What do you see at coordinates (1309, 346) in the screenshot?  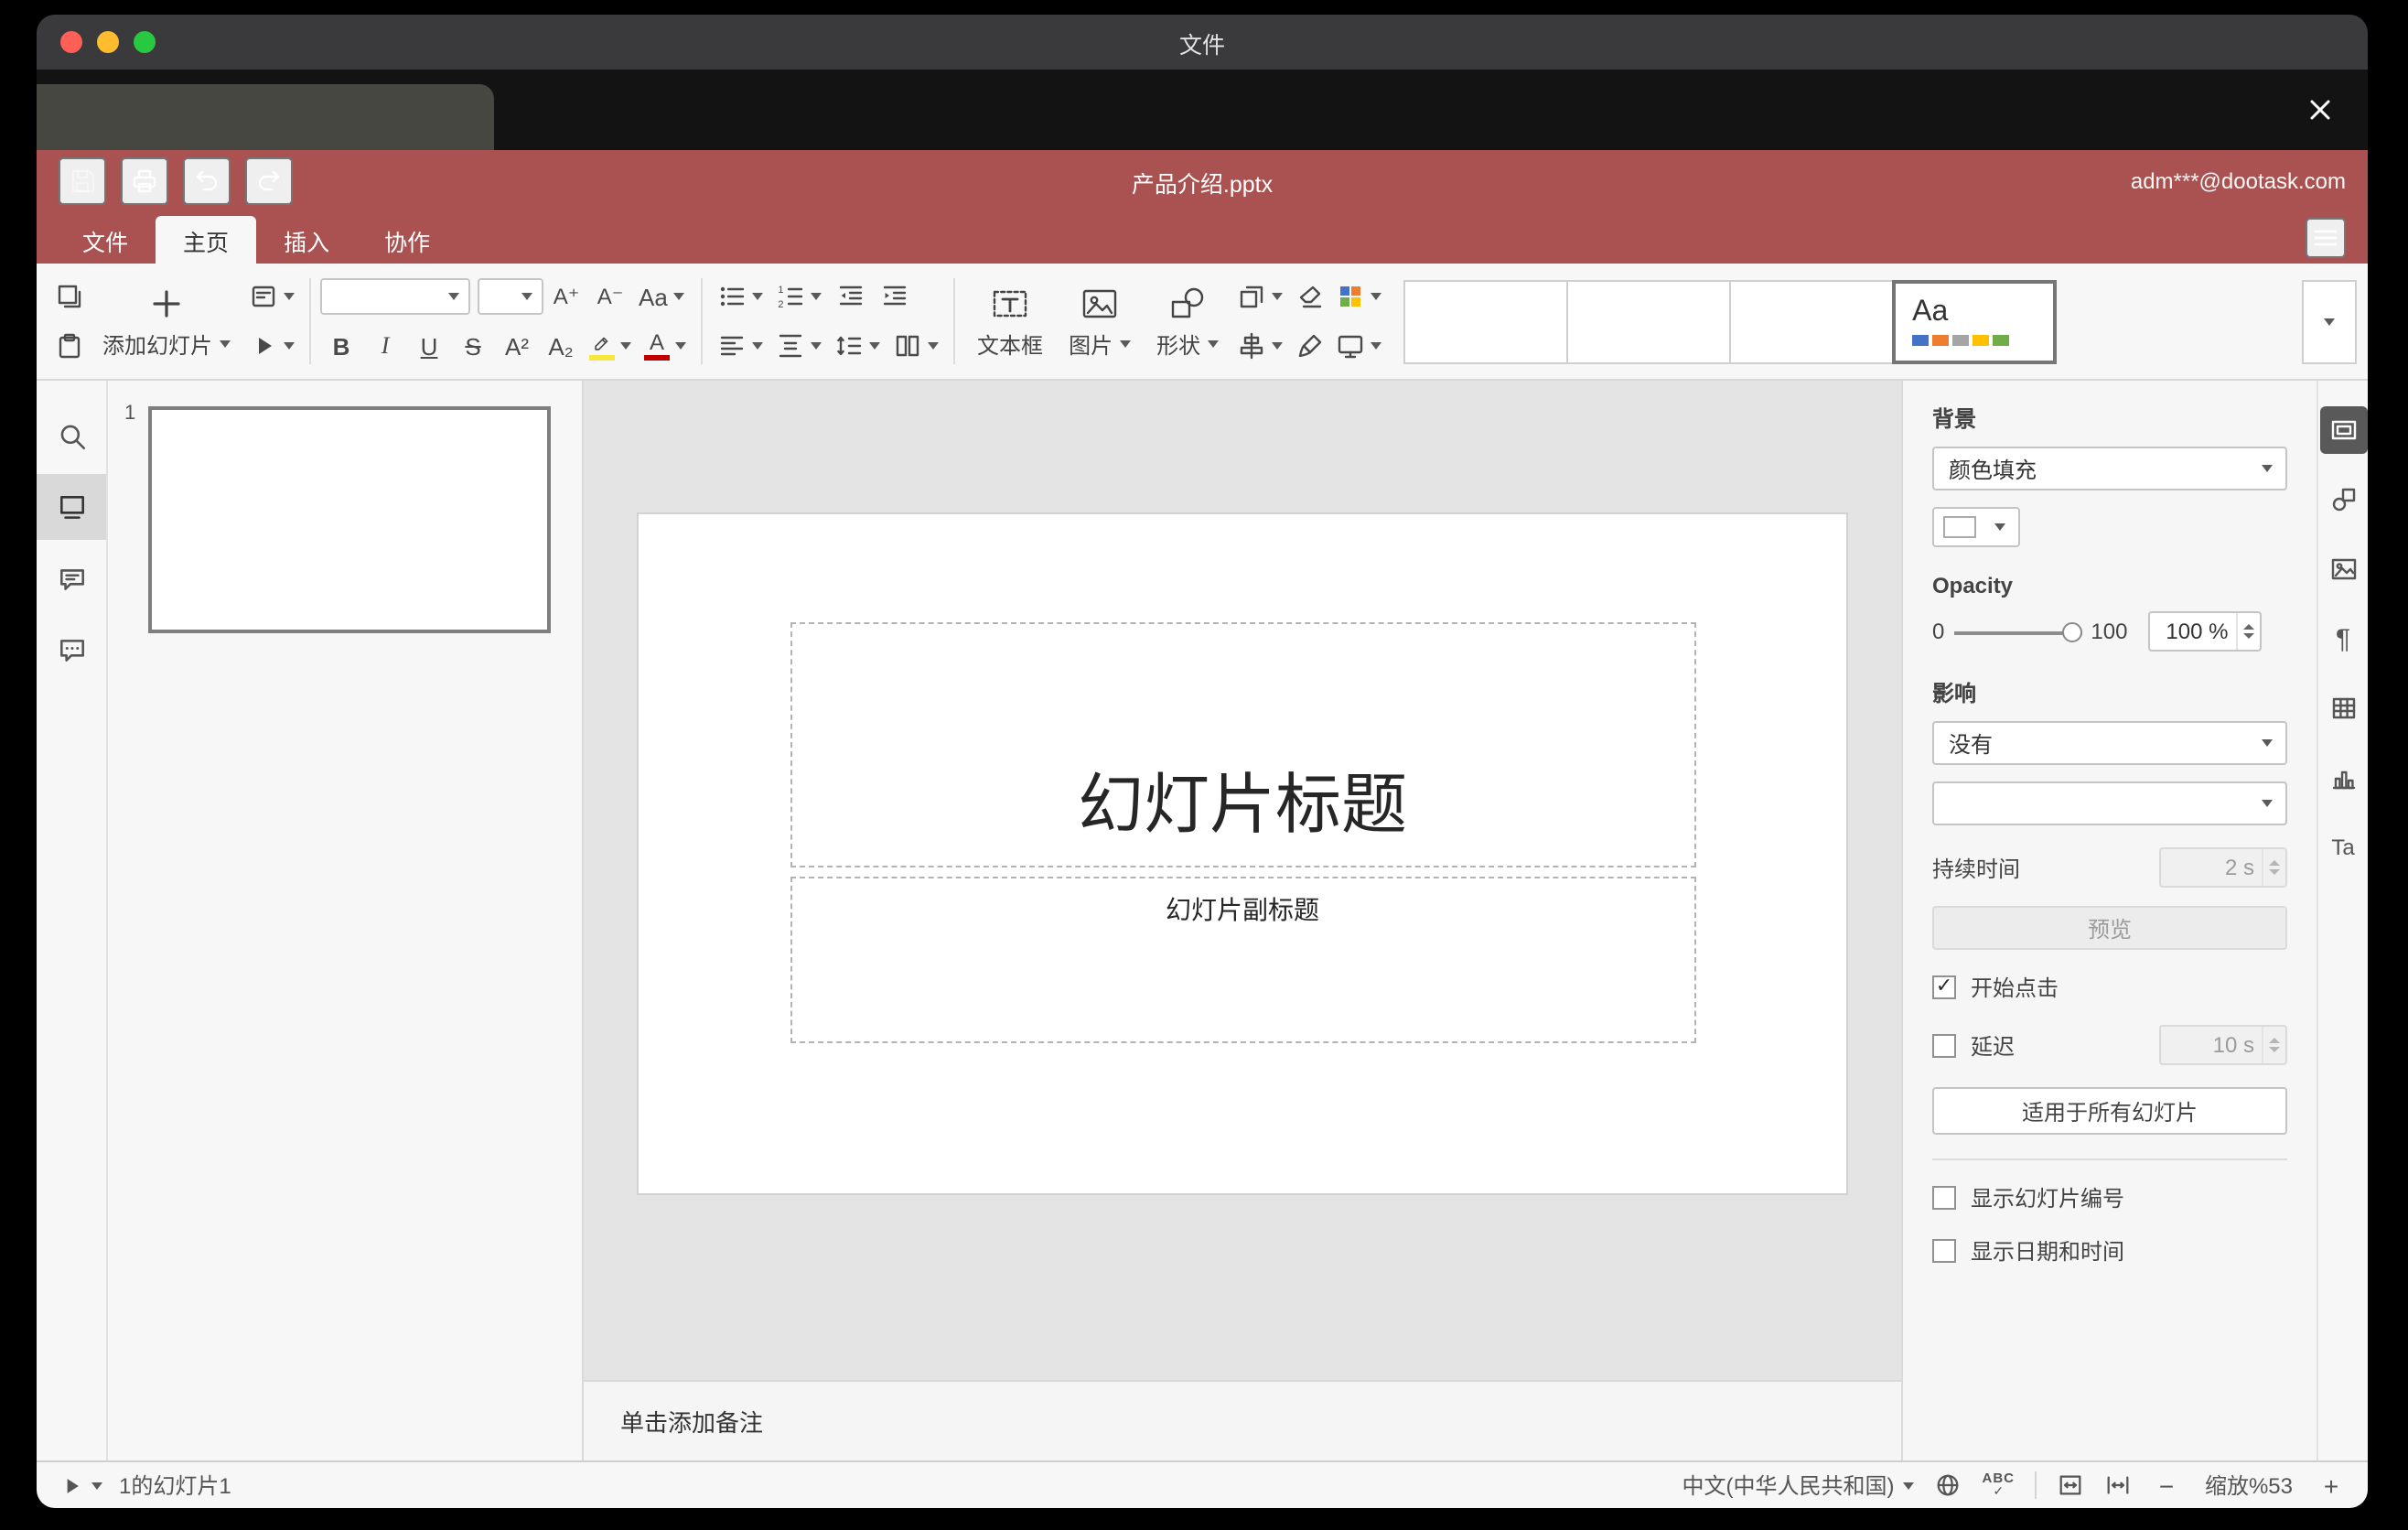 I see `copy-style-button` at bounding box center [1309, 346].